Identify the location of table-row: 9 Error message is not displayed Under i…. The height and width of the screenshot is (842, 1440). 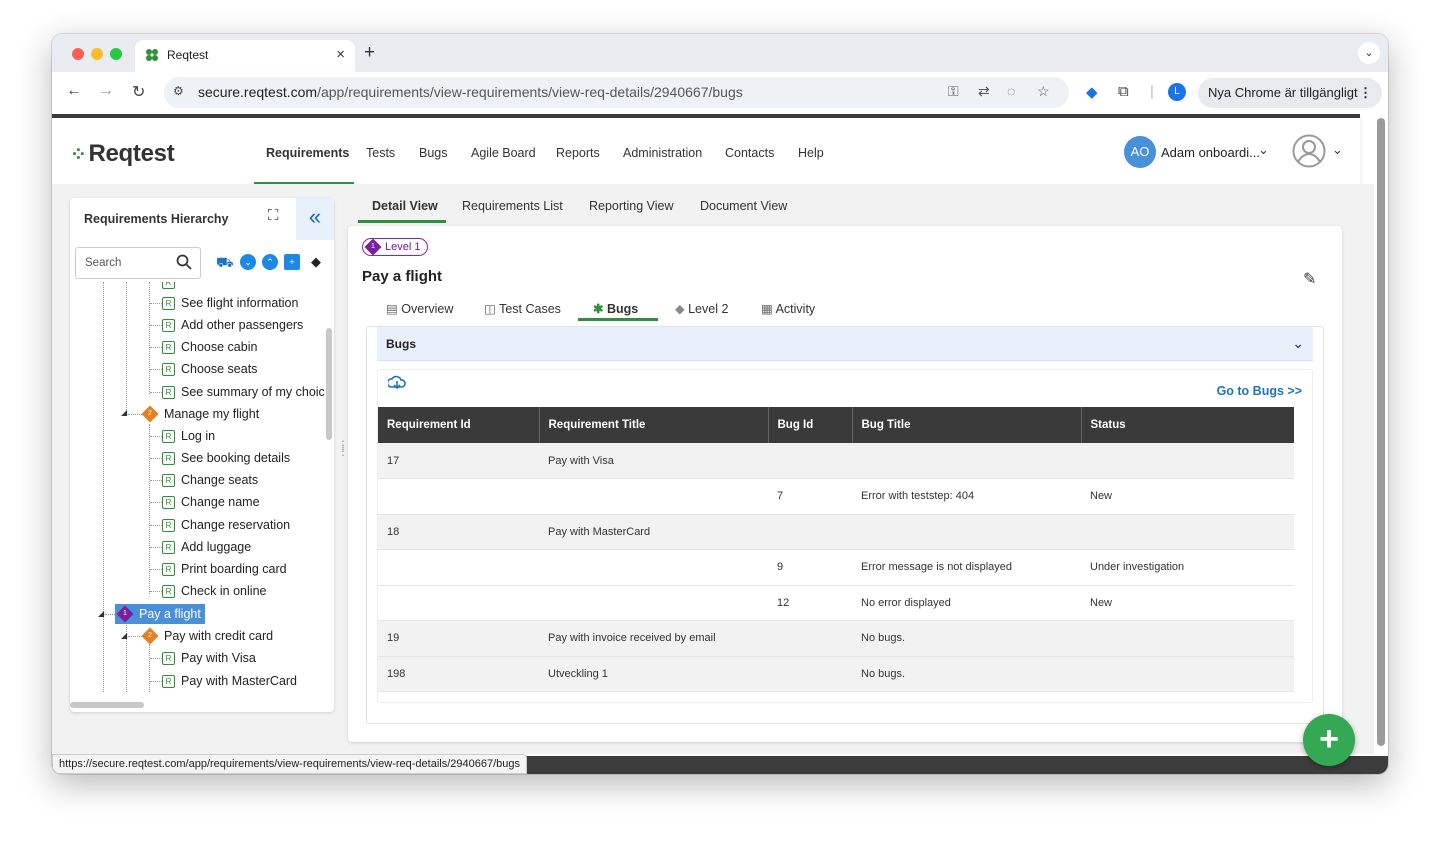
(836, 567).